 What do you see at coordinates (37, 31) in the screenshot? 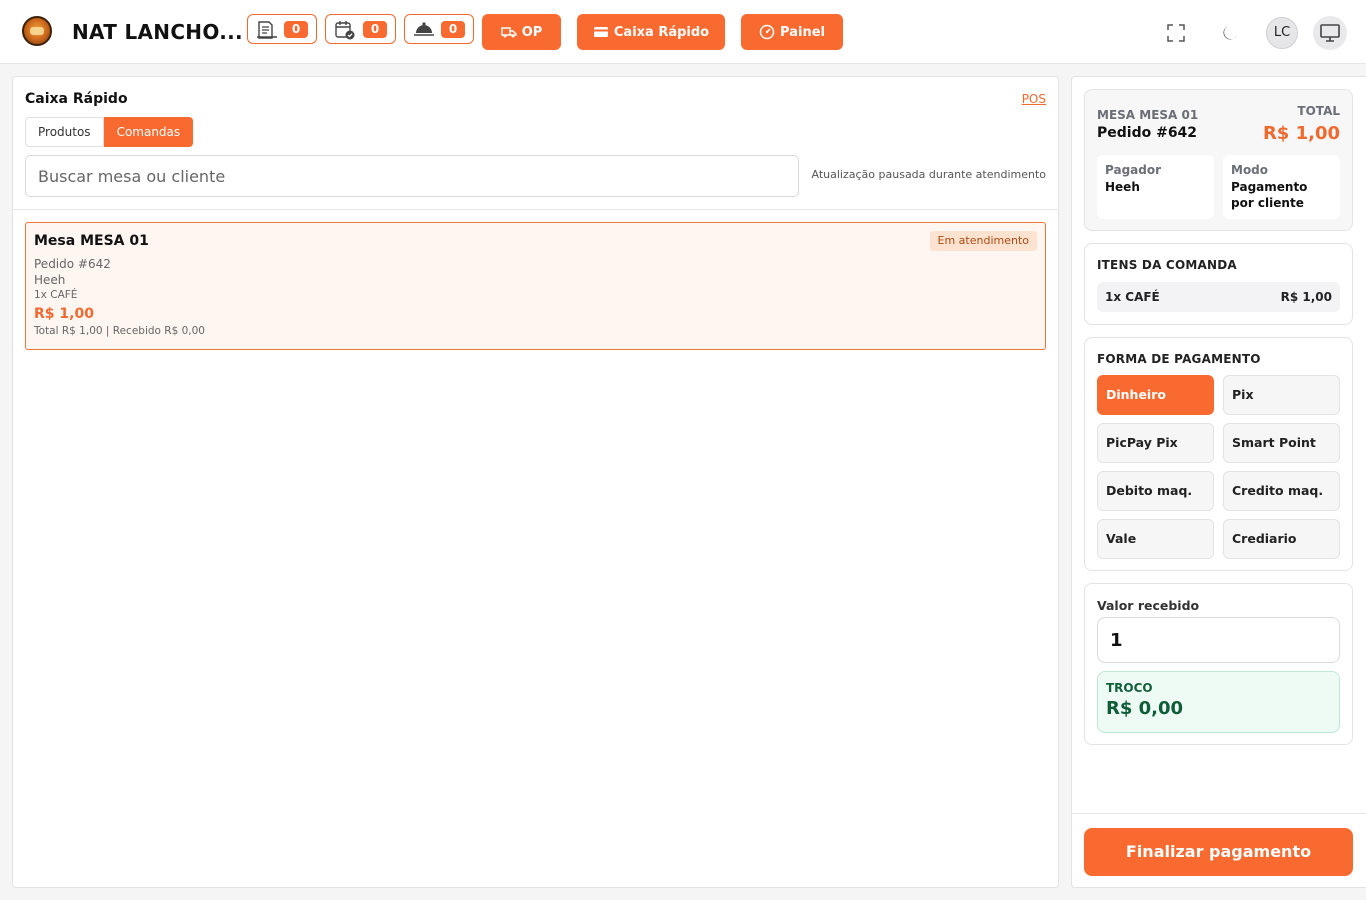
I see `brand-logo` at bounding box center [37, 31].